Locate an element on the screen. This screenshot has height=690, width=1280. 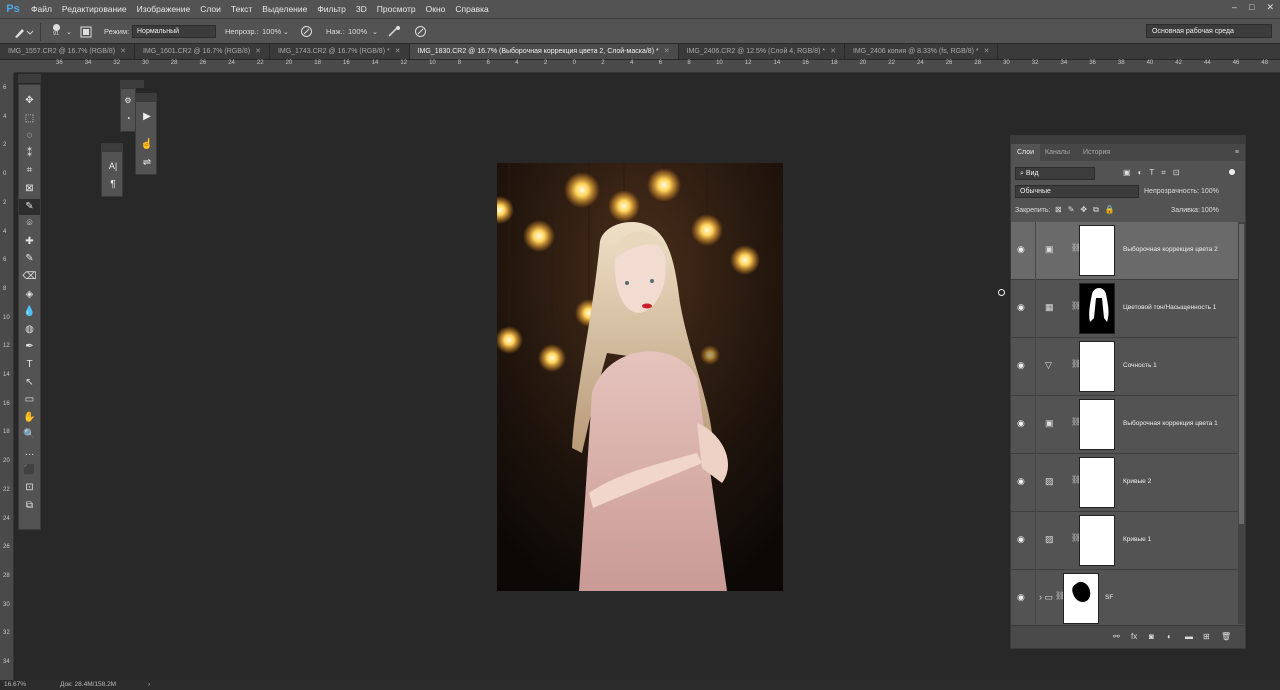
ps-logo: Ps is located at coordinates (13, 9).